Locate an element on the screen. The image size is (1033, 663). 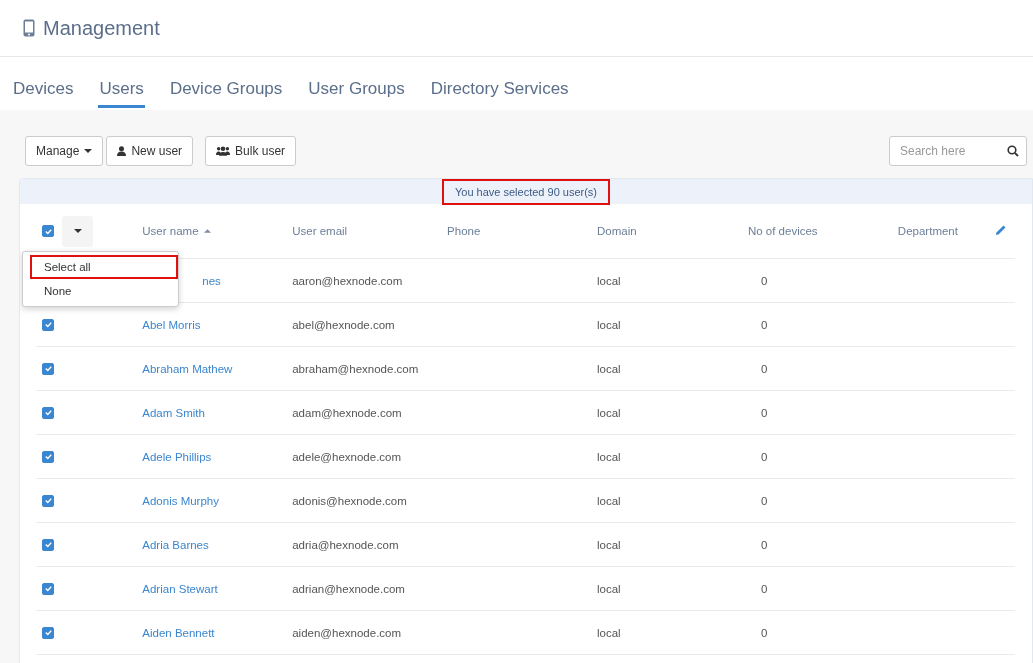
column-header: Department is located at coordinates (927, 231).